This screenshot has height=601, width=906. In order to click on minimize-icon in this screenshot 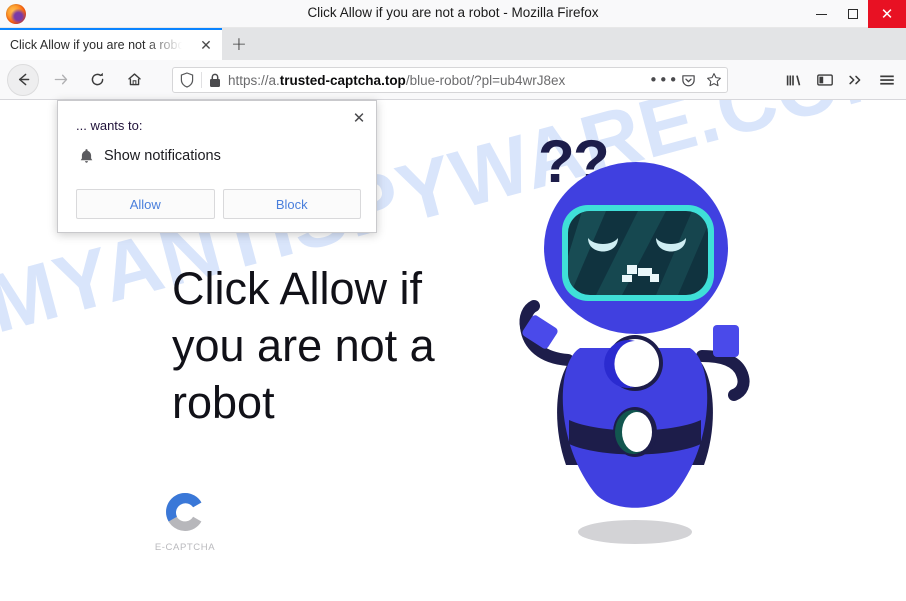, I will do `click(821, 14)`.